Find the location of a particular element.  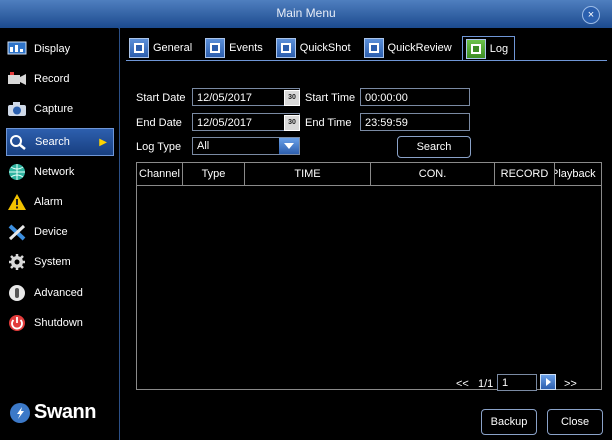

log-type-select: All is located at coordinates (246, 146).